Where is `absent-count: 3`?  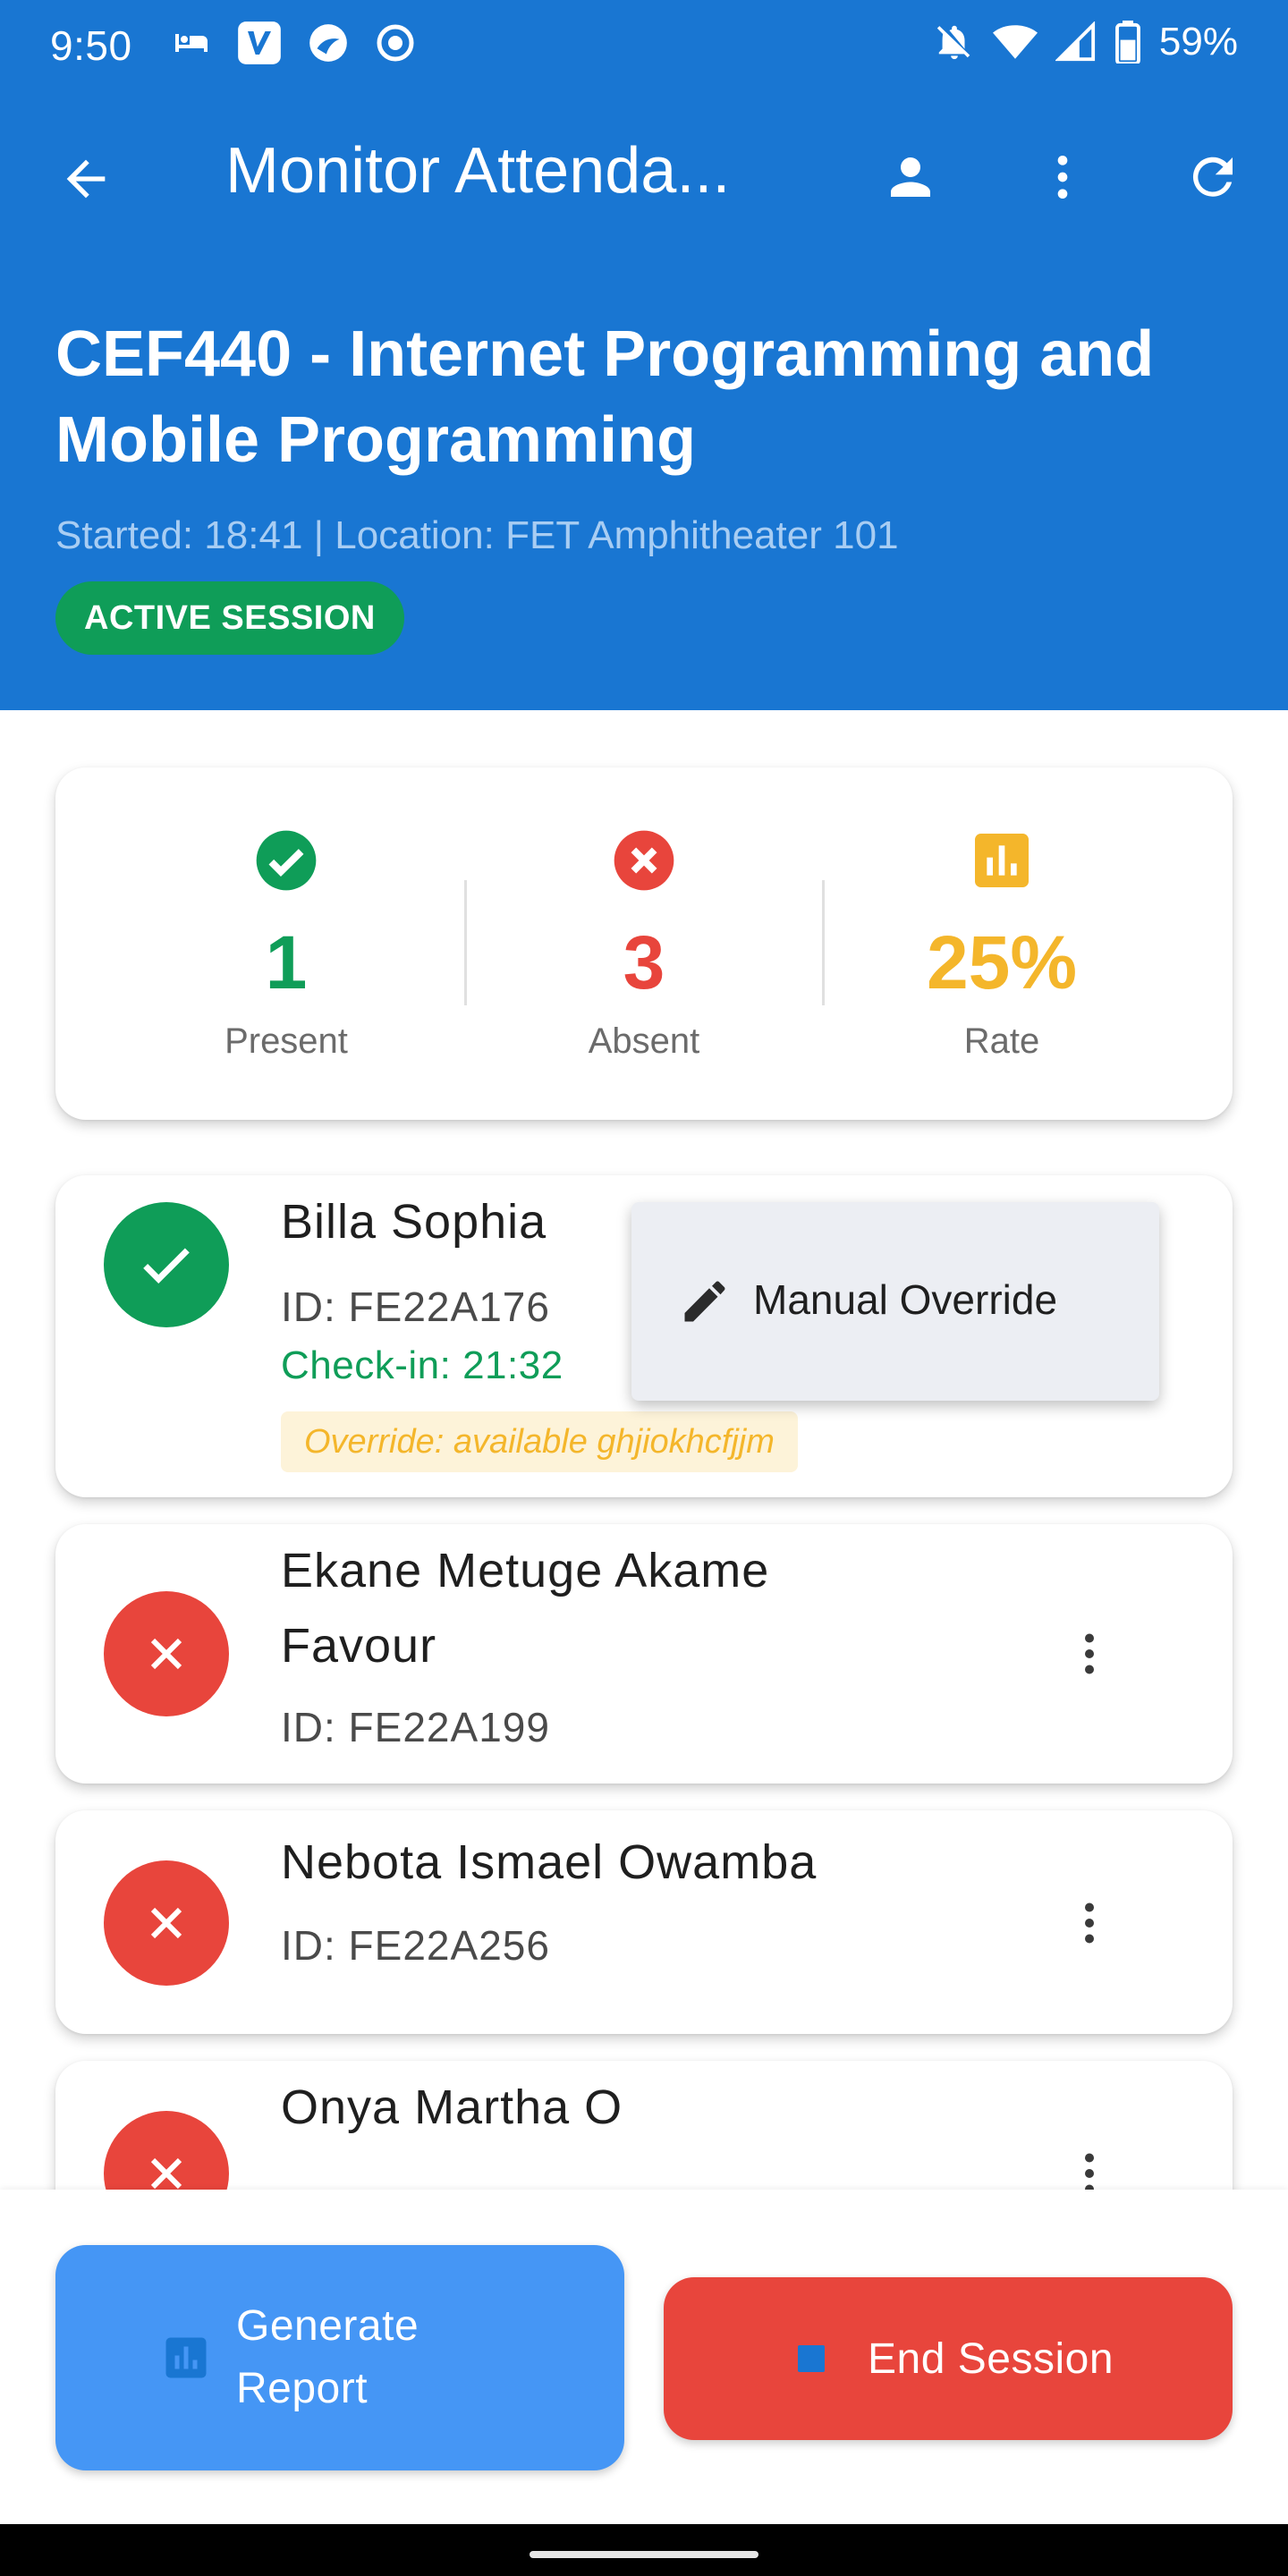 absent-count: 3 is located at coordinates (644, 962).